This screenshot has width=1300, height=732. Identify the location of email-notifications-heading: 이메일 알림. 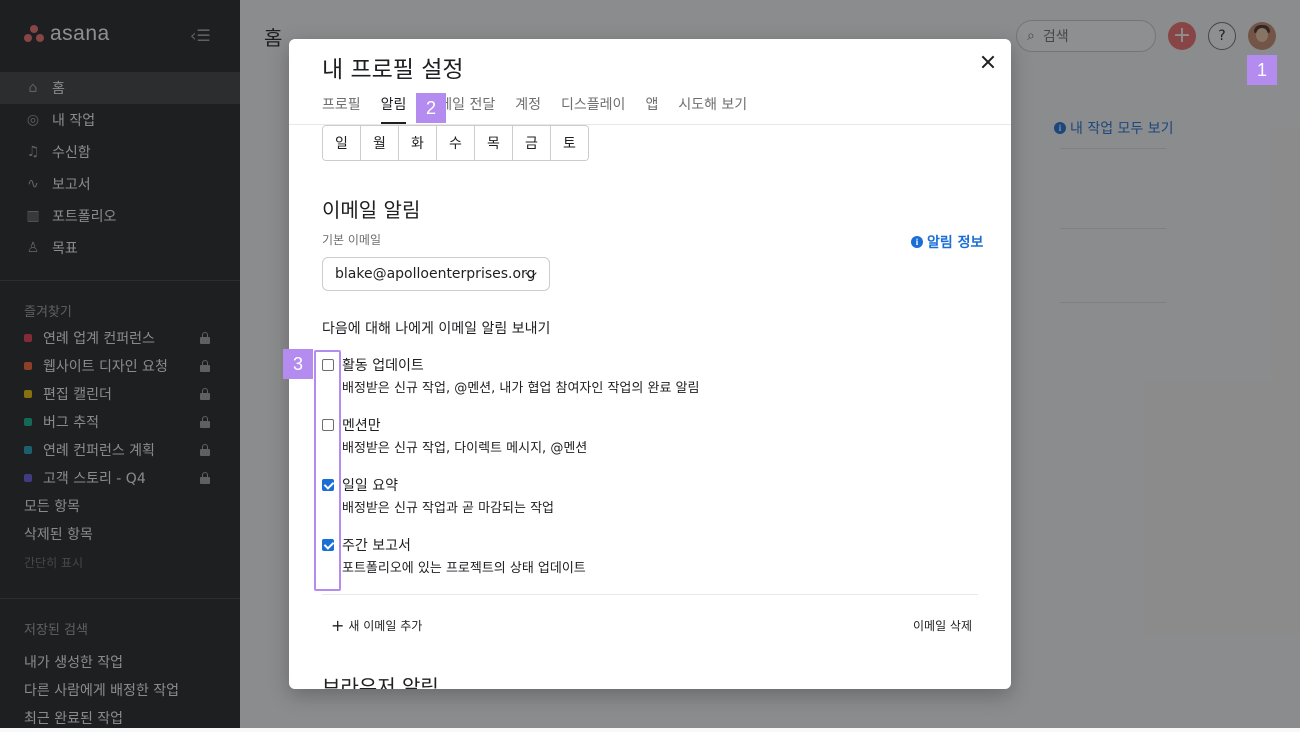
(371, 210).